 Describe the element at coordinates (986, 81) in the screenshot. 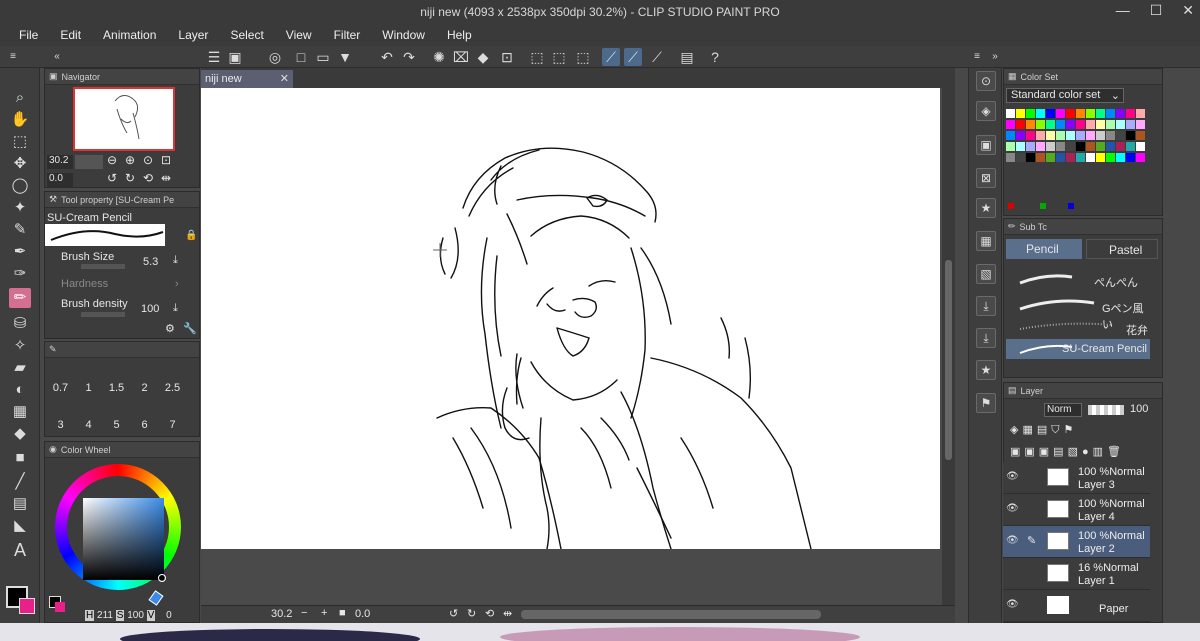

I see `search-icon: ⊙` at that location.